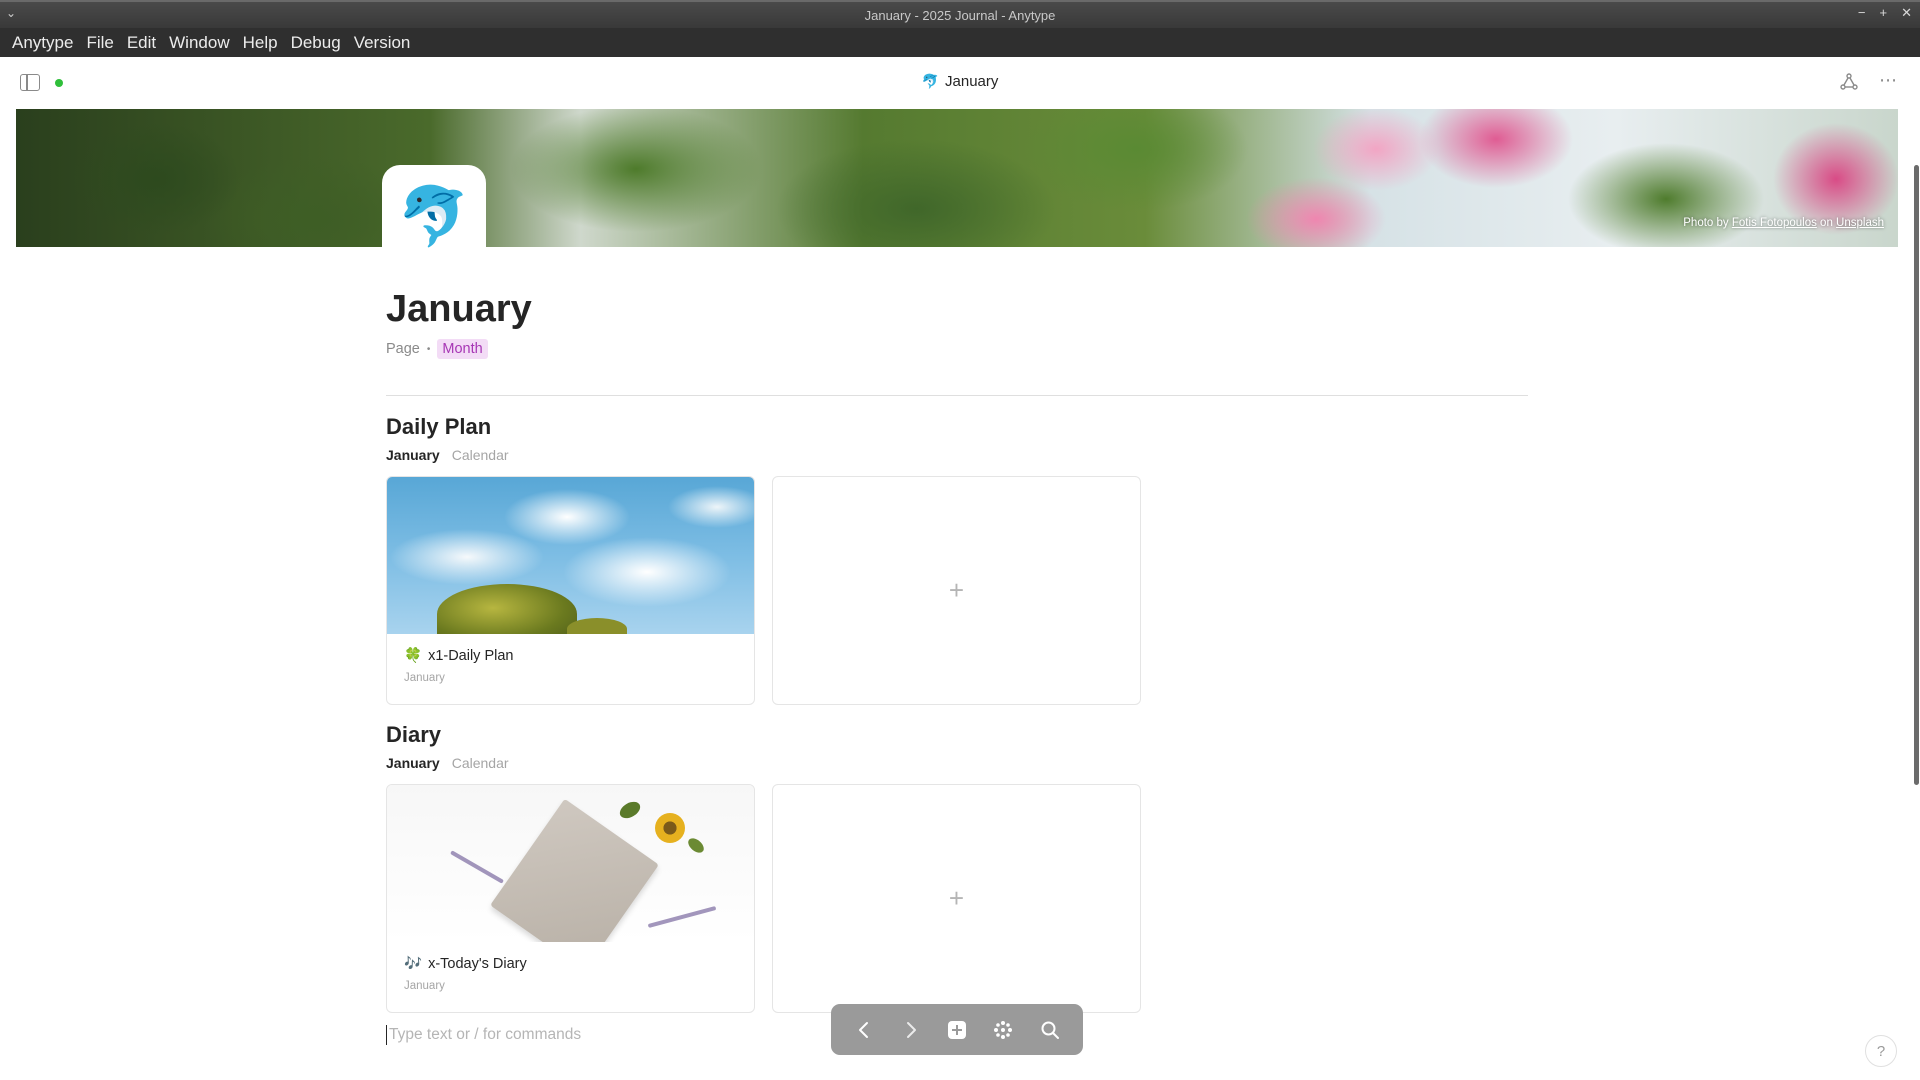 The image size is (1920, 1080). I want to click on graph-icon, so click(1849, 82).